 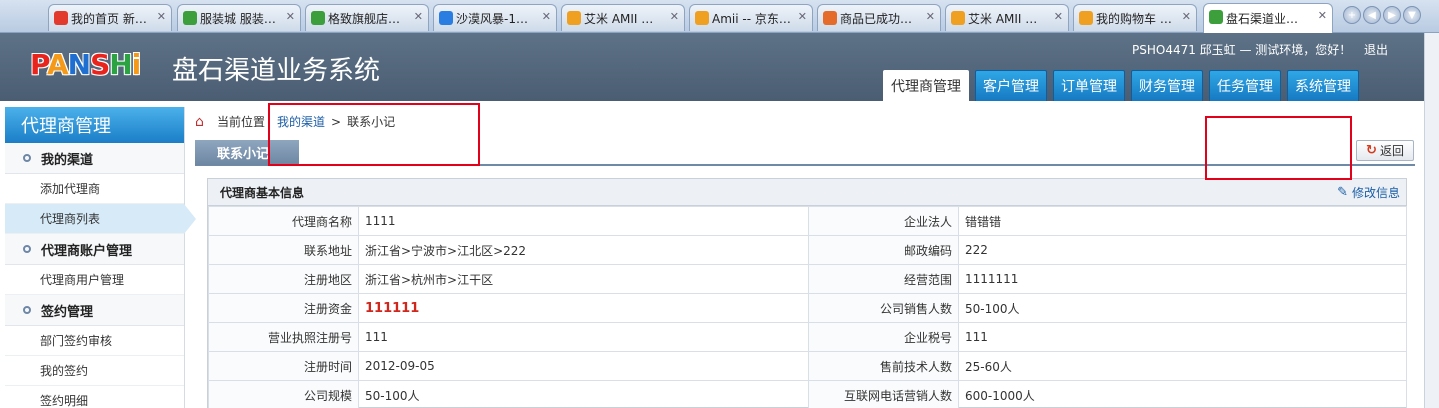 What do you see at coordinates (807, 279) in the screenshot?
I see `table-row: 注册地区 浙江省>杭州市>江干区 经营范围 1111111` at bounding box center [807, 279].